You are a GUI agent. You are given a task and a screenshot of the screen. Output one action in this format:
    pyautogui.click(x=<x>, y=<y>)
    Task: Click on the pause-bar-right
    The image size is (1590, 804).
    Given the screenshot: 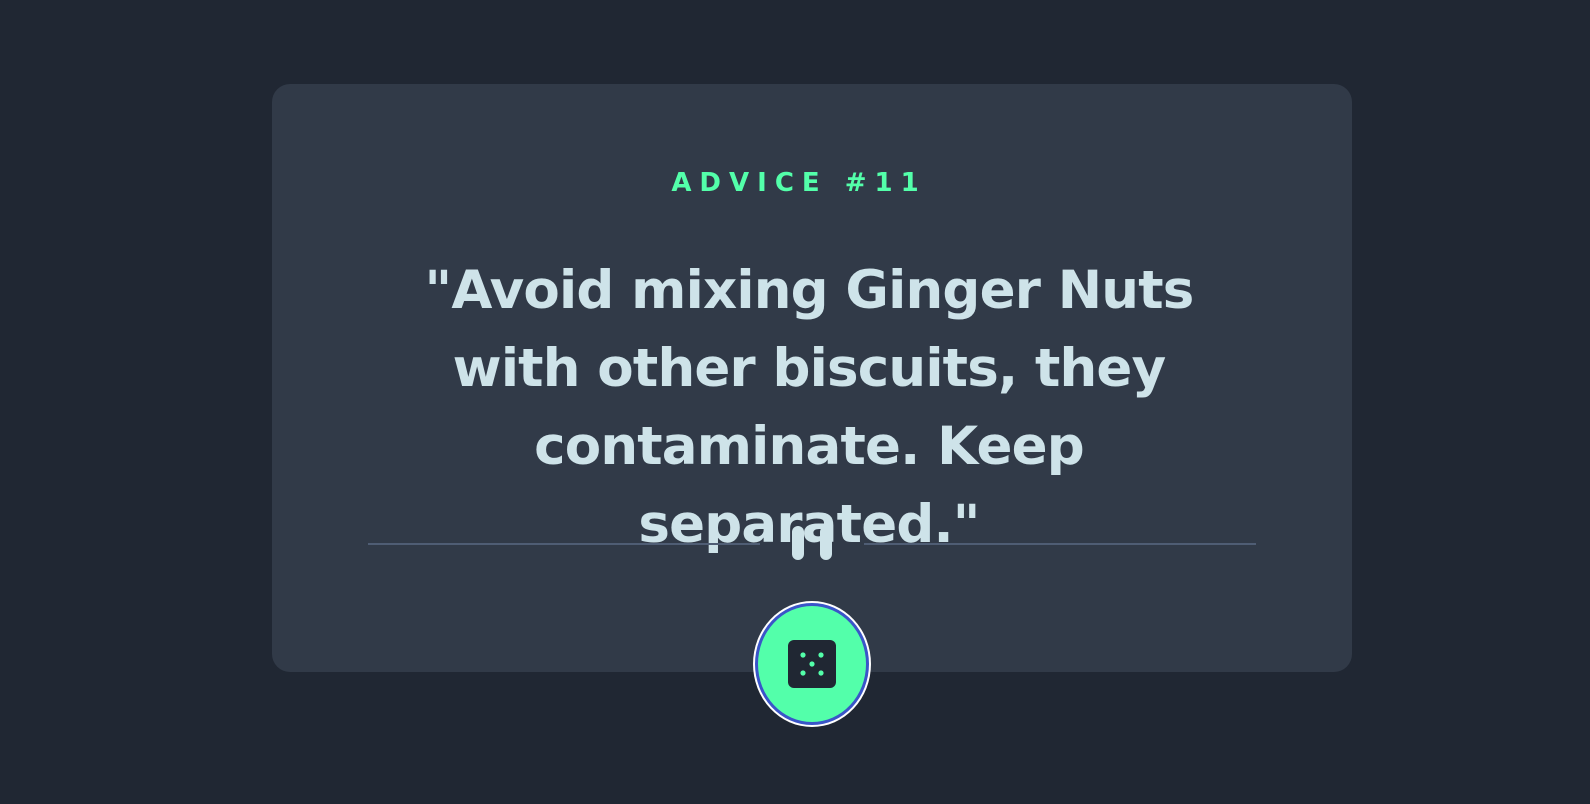 What is the action you would take?
    pyautogui.click(x=826, y=543)
    